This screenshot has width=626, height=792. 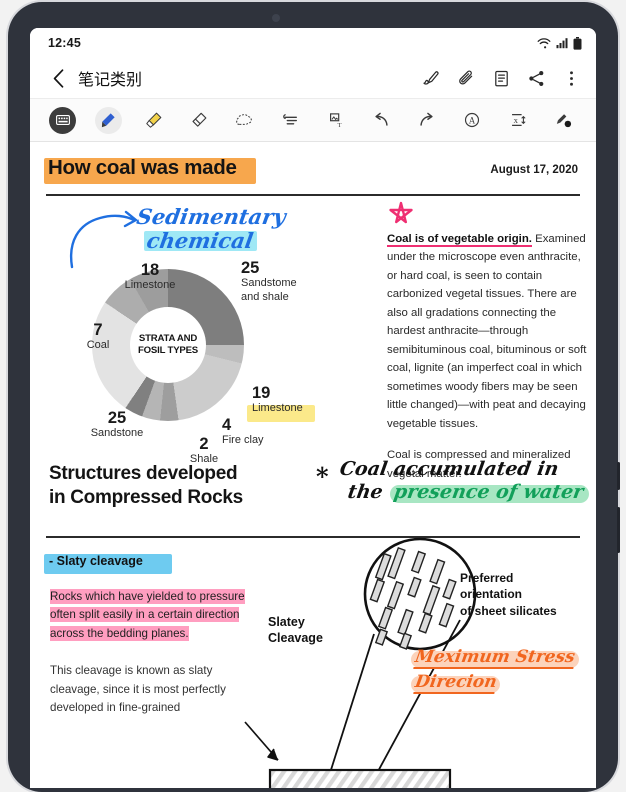 What do you see at coordinates (168, 350) in the screenshot?
I see `donut-center-line2: FOSIL TYPES` at bounding box center [168, 350].